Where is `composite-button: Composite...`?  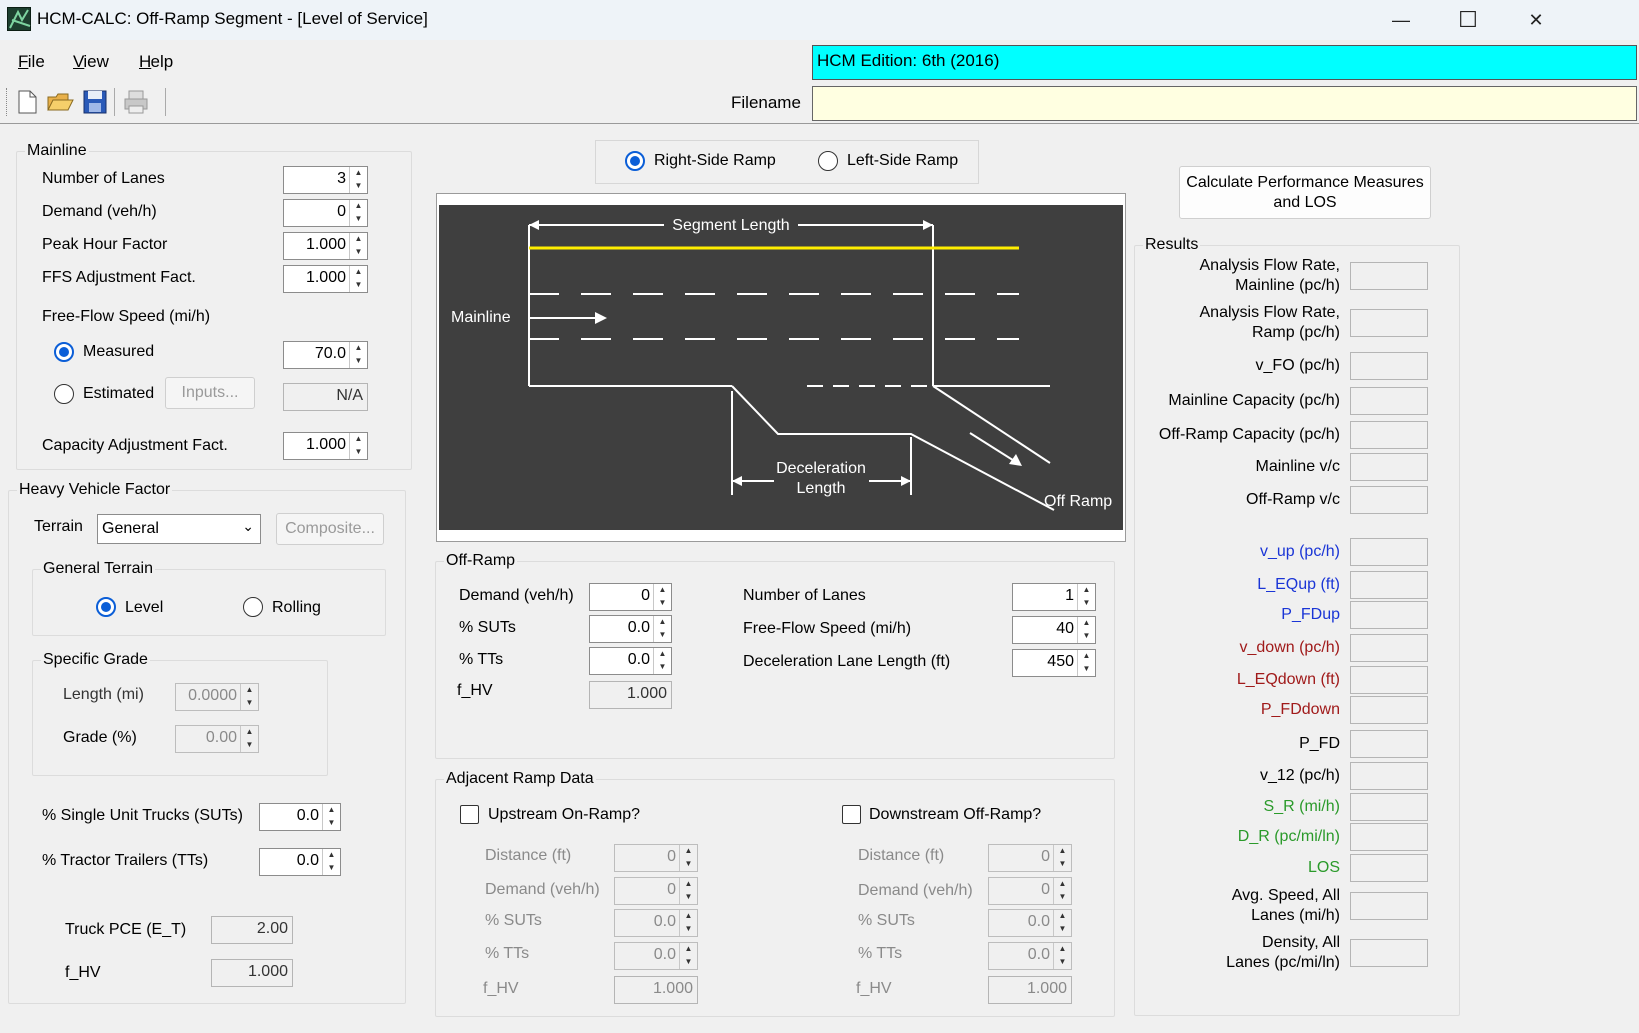 composite-button: Composite... is located at coordinates (330, 529).